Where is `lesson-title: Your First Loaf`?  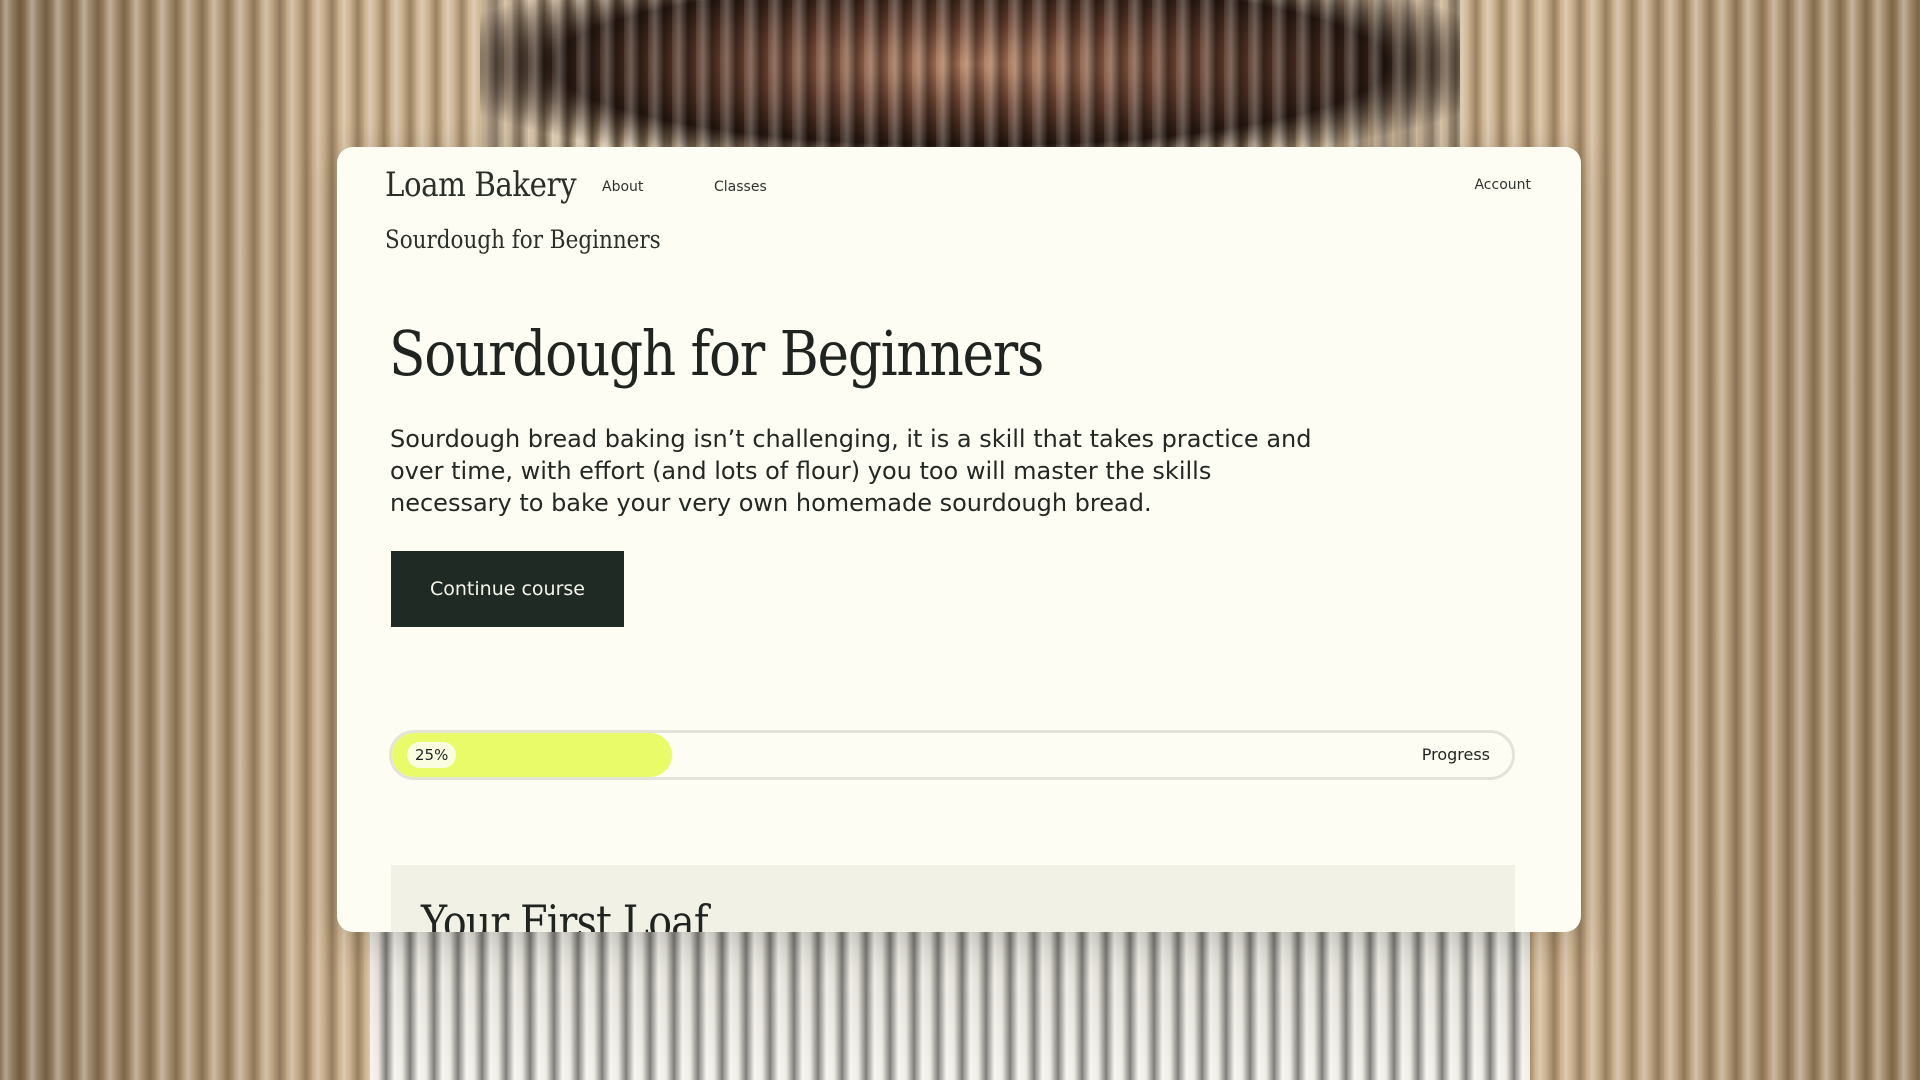
lesson-title: Your First Loaf is located at coordinates (565, 913).